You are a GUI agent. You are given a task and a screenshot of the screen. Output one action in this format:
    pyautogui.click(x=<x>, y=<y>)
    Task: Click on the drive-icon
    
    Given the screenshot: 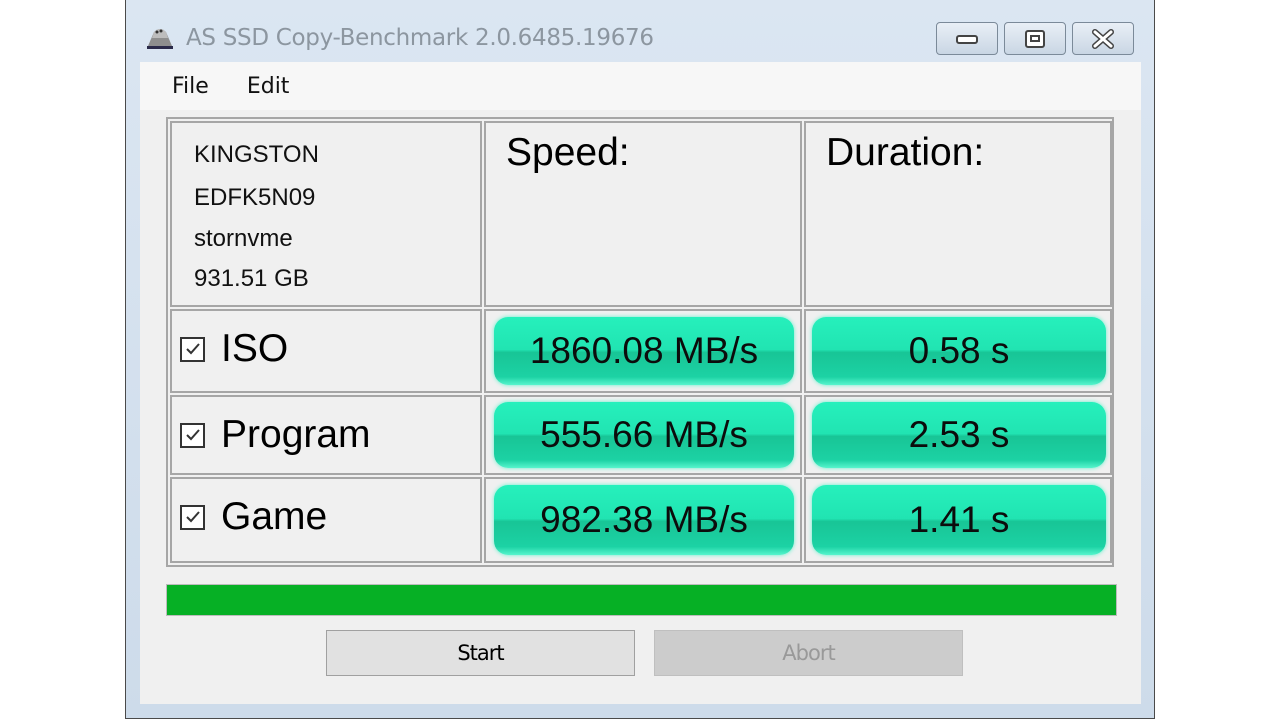 What is the action you would take?
    pyautogui.click(x=160, y=39)
    